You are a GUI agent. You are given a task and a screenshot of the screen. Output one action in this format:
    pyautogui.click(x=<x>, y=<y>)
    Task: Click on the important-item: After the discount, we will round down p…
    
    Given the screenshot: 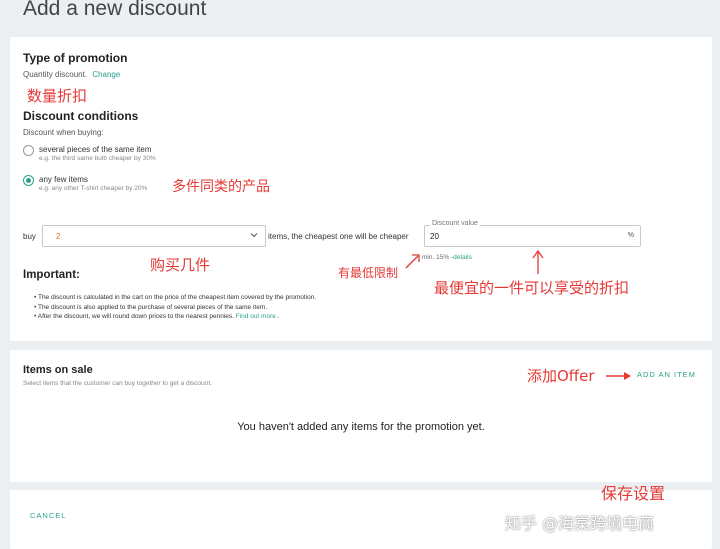 What is the action you would take?
    pyautogui.click(x=175, y=317)
    